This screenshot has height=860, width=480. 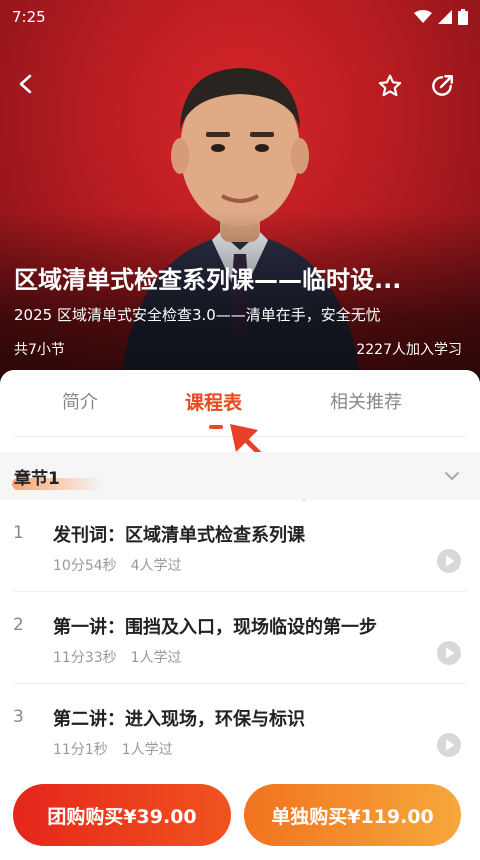 I want to click on lesson-title: 第一讲：围挡及入口，现场临设的第一步, so click(x=215, y=627).